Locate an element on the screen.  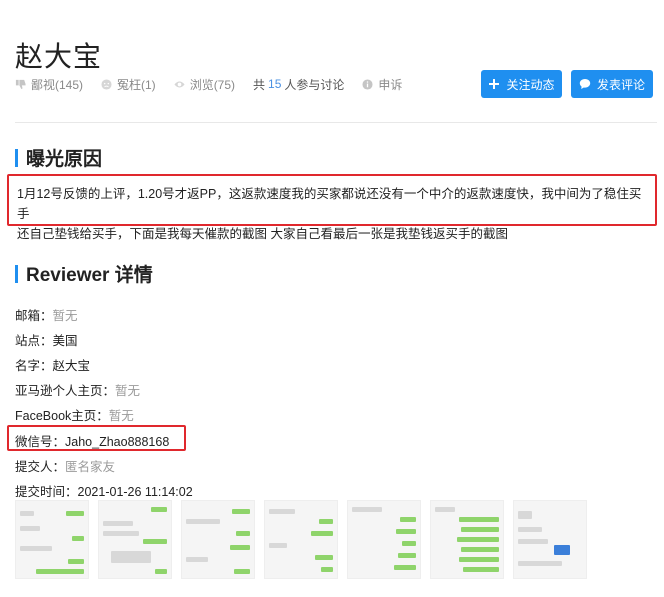
reason-title: 曝光原因 is located at coordinates (64, 159).